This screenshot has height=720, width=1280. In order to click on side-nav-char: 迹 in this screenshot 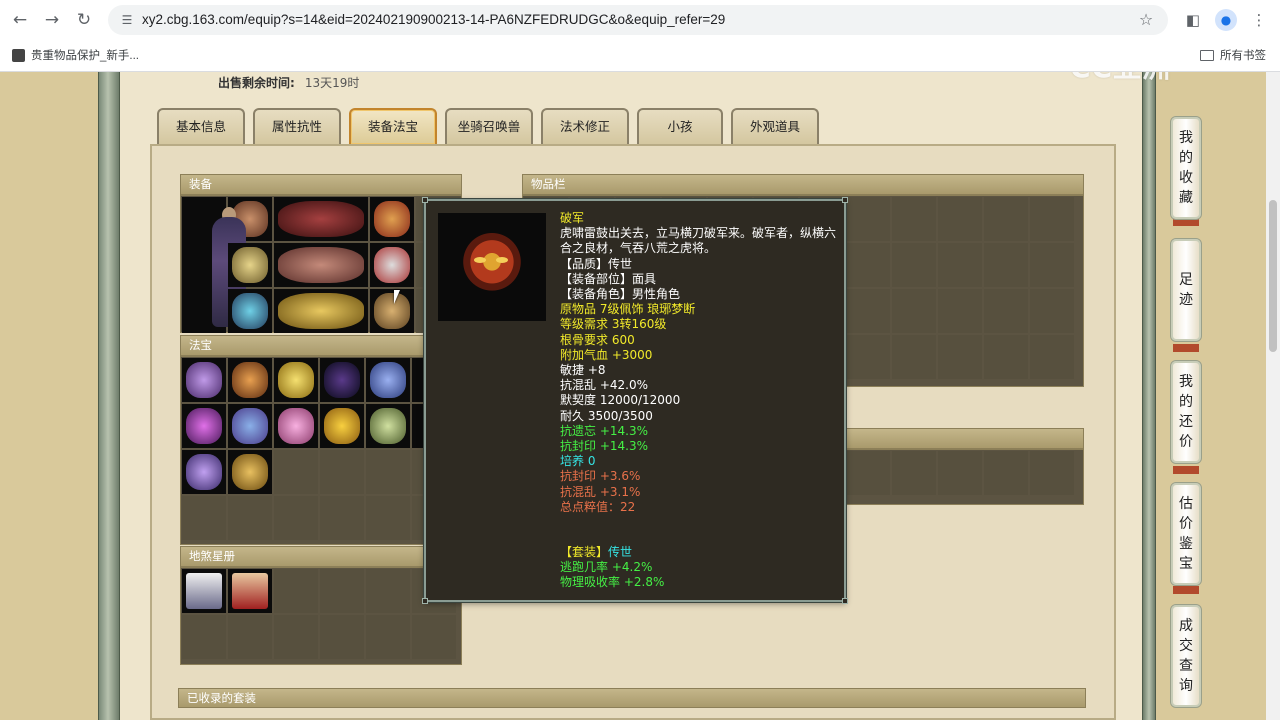, I will do `click(1186, 300)`.